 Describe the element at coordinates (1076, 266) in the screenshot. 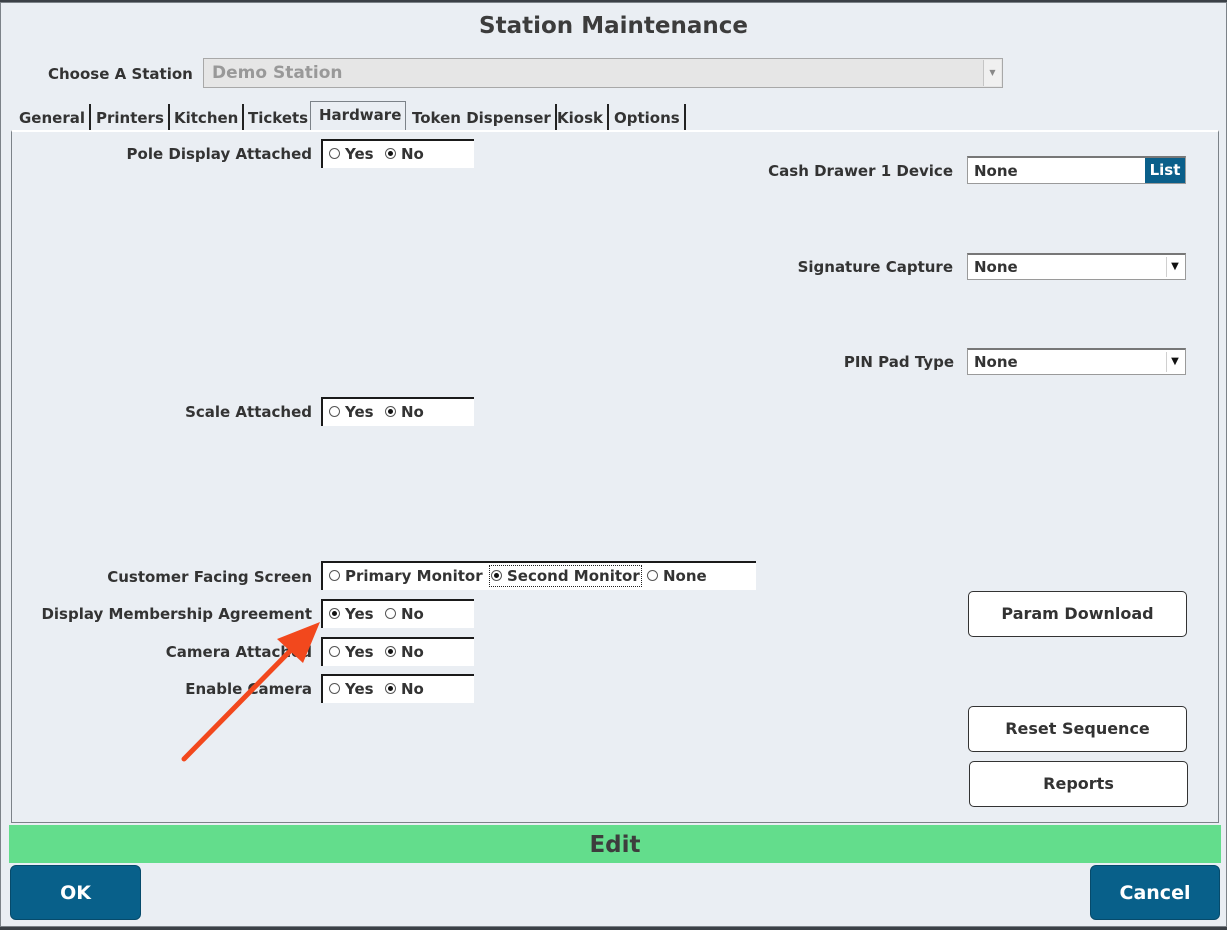

I see `signature-capture-dropdown: None ▼` at that location.